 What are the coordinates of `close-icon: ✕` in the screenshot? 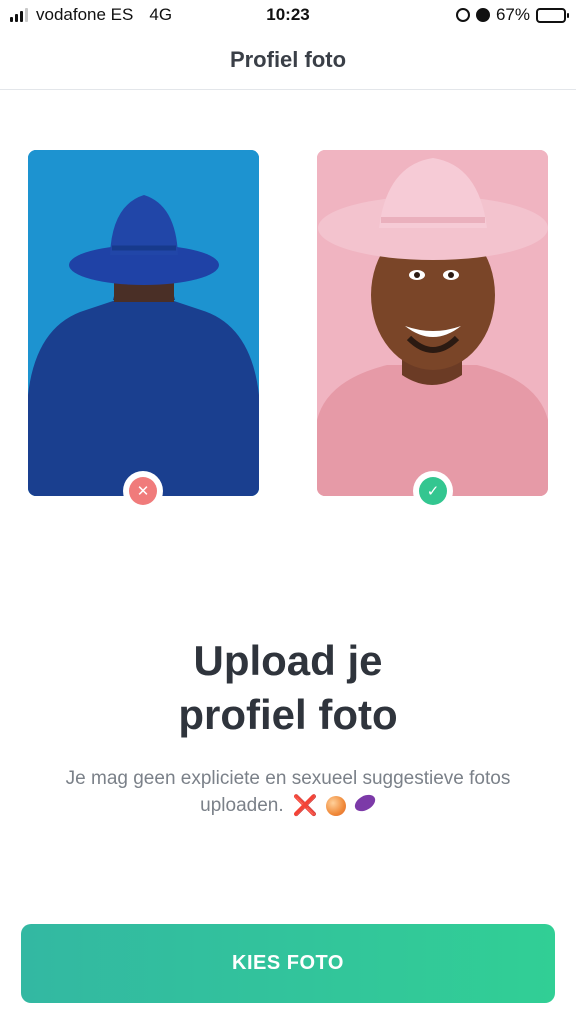 It's located at (143, 491).